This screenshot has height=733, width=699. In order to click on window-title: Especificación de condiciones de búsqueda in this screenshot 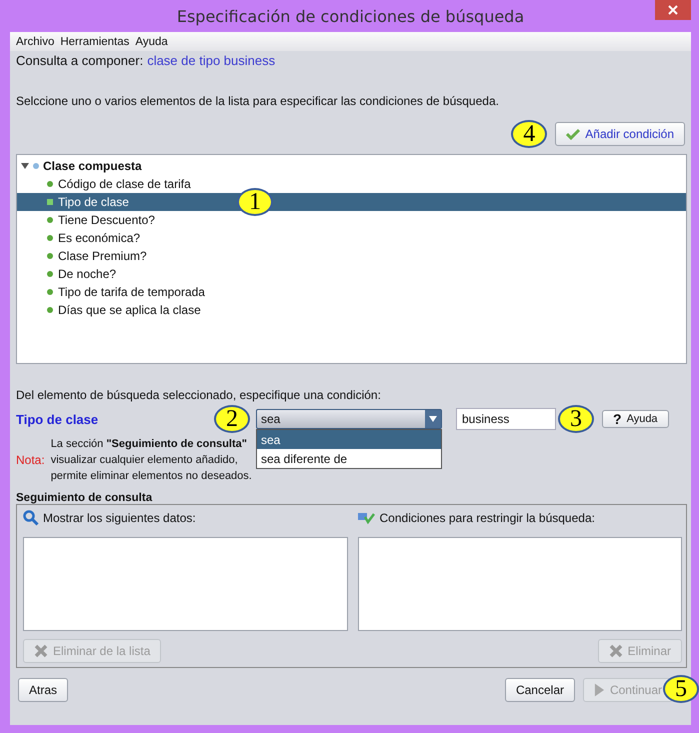, I will do `click(350, 16)`.